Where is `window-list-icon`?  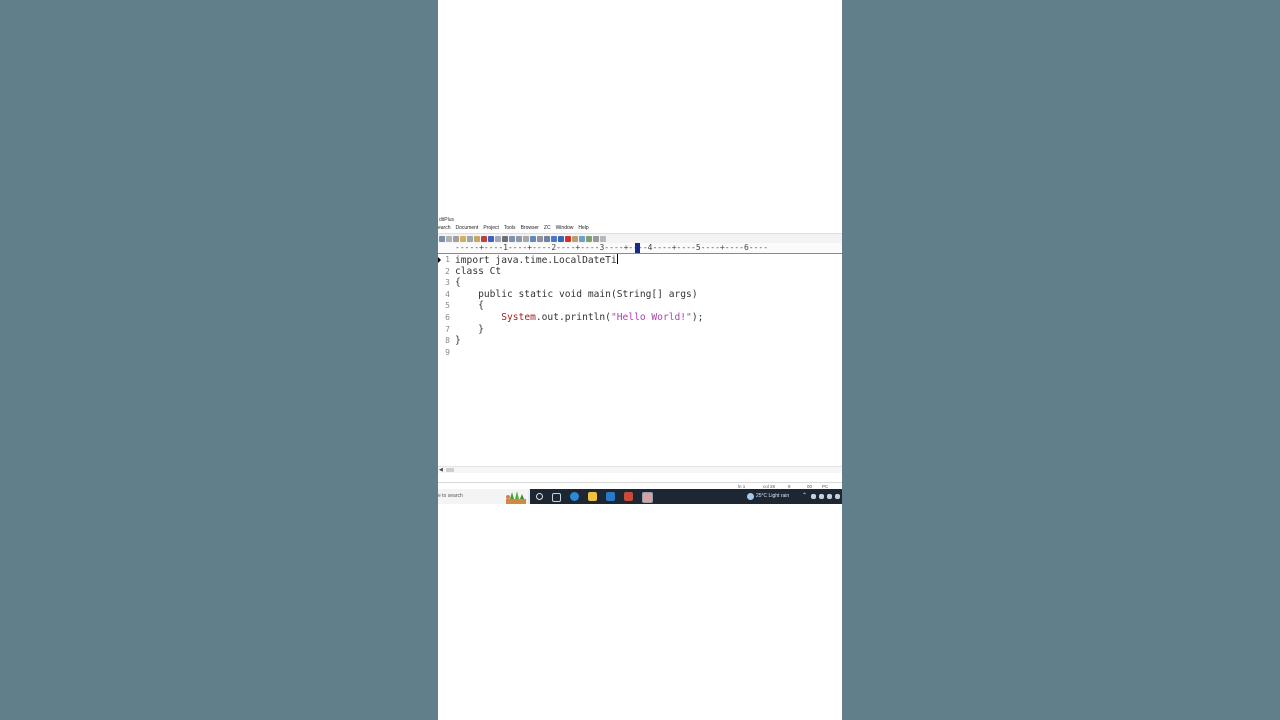 window-list-icon is located at coordinates (596, 238).